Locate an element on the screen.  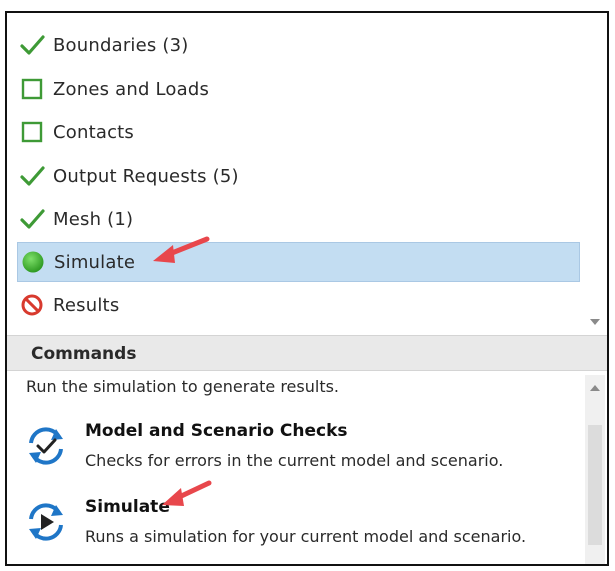
workflow-item-label: Contacts is located at coordinates (94, 132).